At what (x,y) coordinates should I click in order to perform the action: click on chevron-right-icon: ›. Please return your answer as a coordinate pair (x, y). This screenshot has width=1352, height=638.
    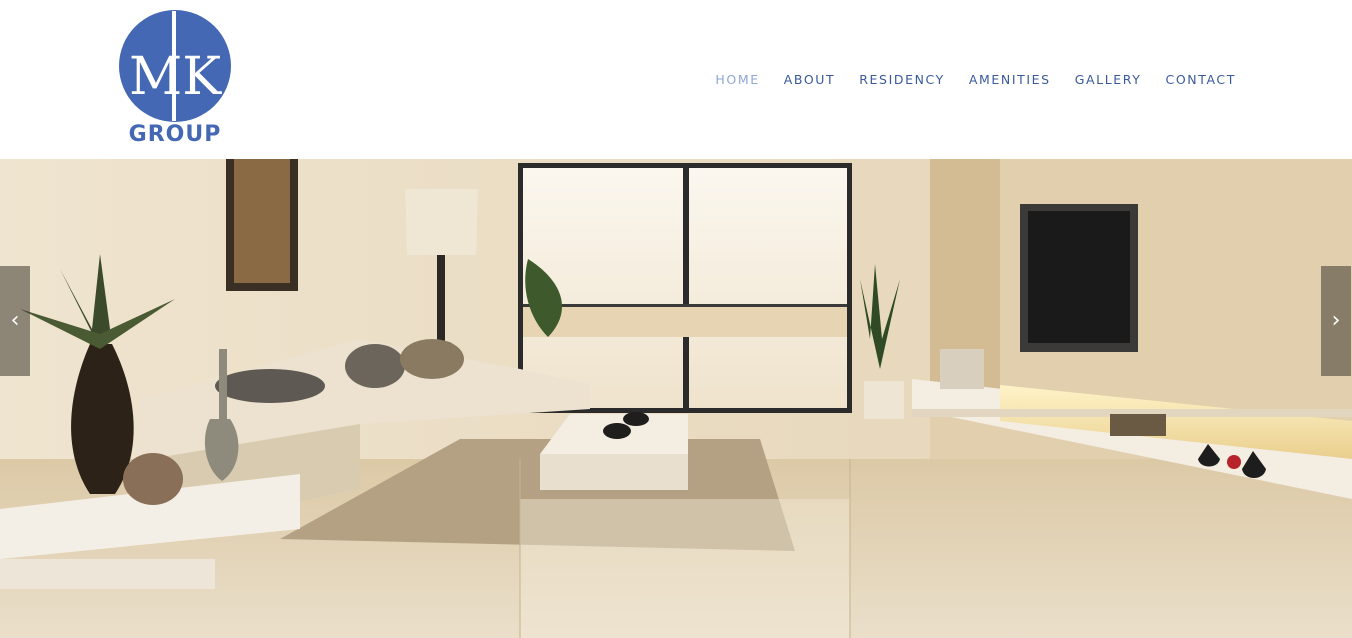
    Looking at the image, I should click on (1336, 320).